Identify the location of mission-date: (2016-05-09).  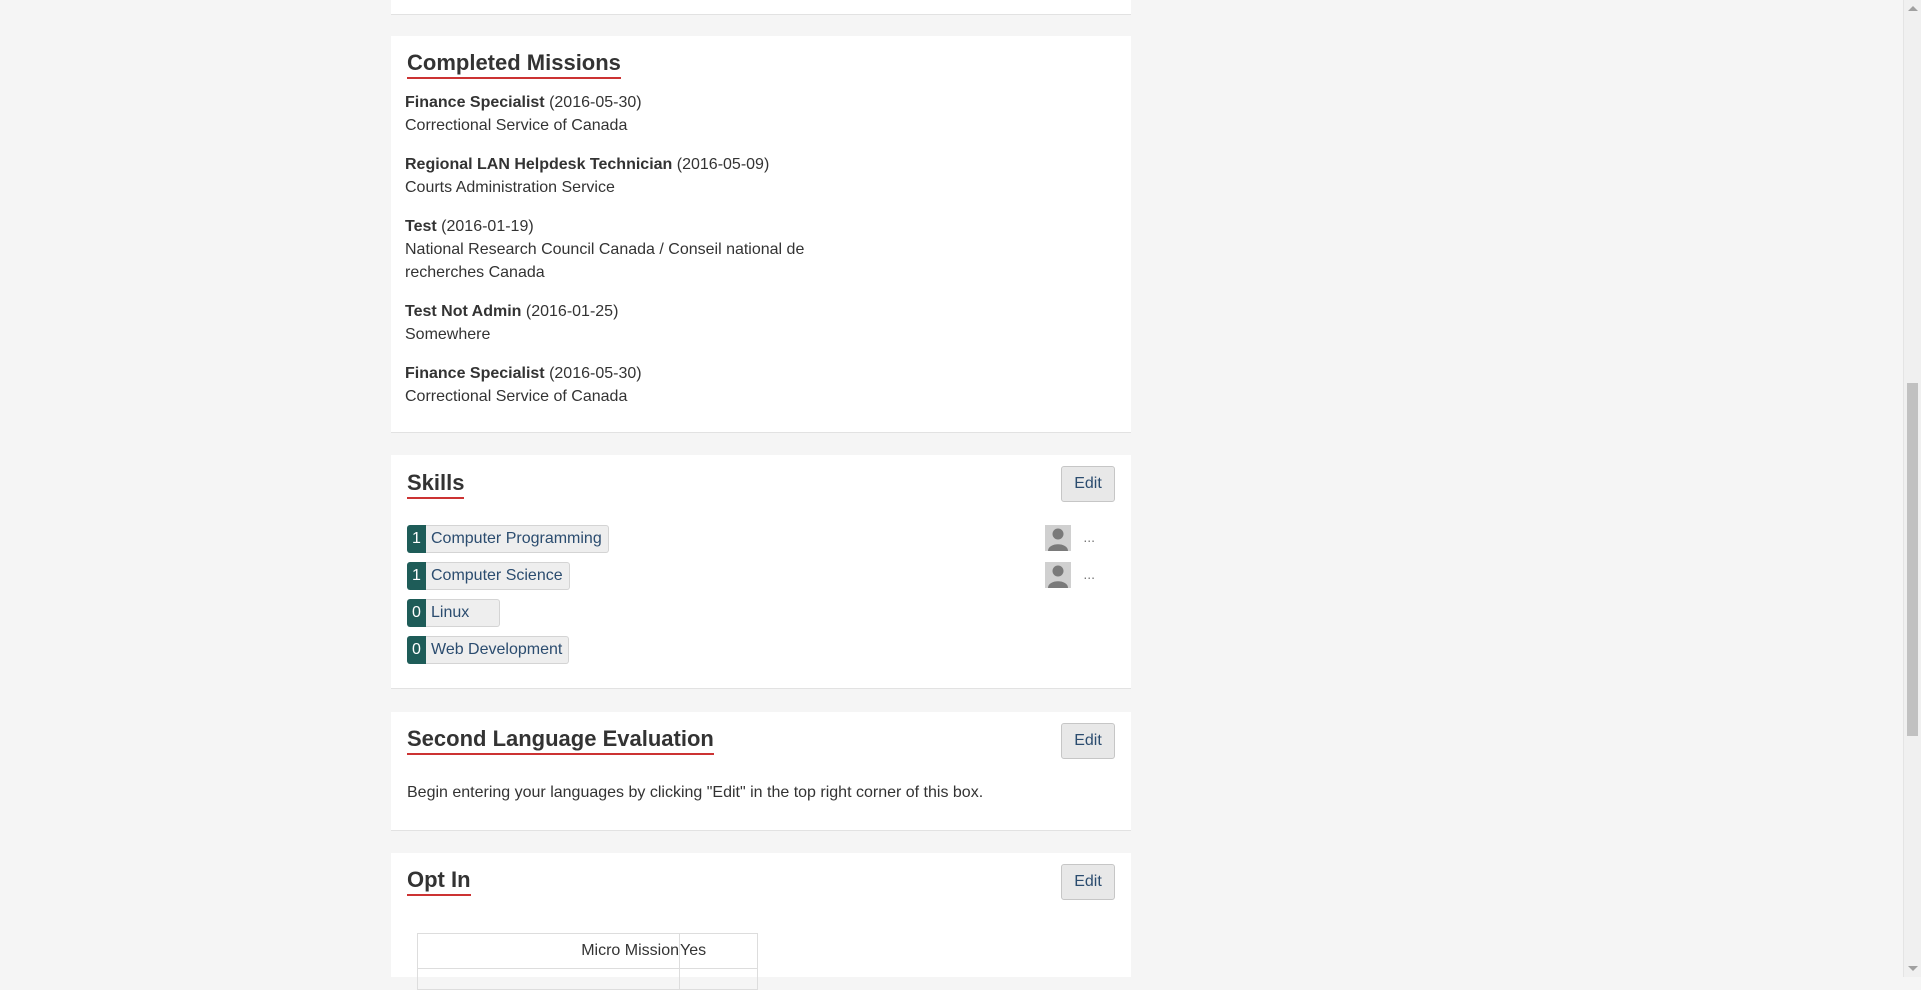
(723, 164).